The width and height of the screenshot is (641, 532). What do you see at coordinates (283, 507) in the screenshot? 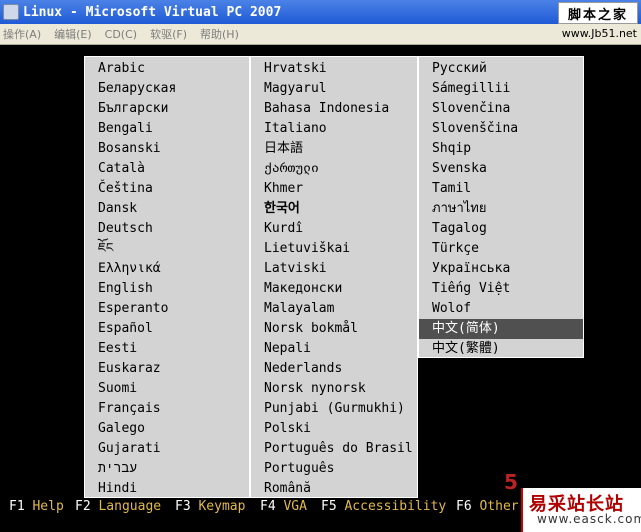
I see `footer-f4: F4 VGA` at bounding box center [283, 507].